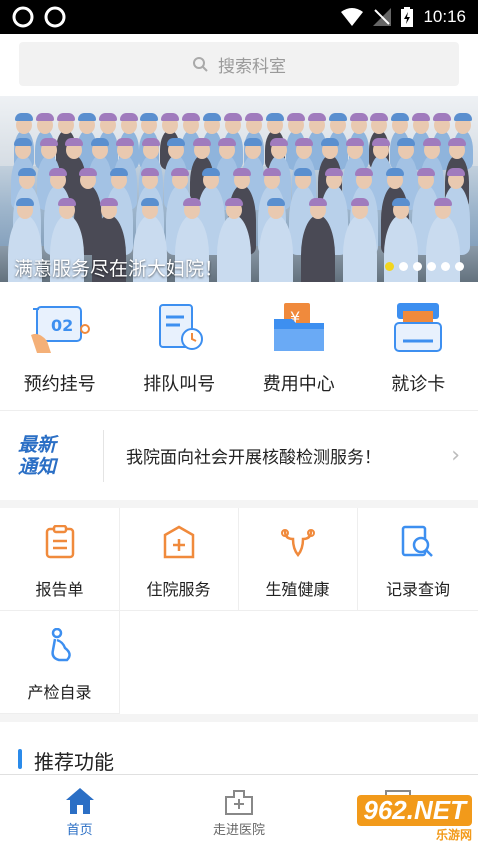 Image resolution: width=478 pixels, height=849 pixels. What do you see at coordinates (179, 384) in the screenshot?
I see `quick-action-label: 排队叫号` at bounding box center [179, 384].